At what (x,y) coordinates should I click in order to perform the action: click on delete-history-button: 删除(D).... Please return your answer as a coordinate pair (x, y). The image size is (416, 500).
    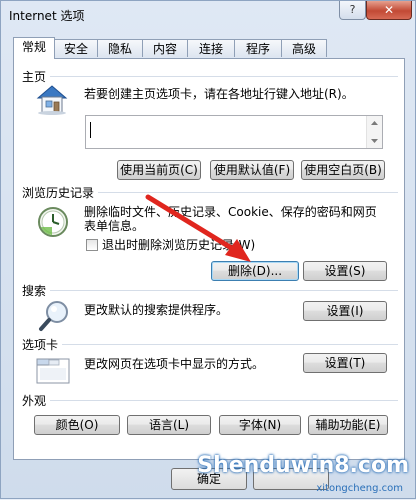
    Looking at the image, I should click on (255, 271).